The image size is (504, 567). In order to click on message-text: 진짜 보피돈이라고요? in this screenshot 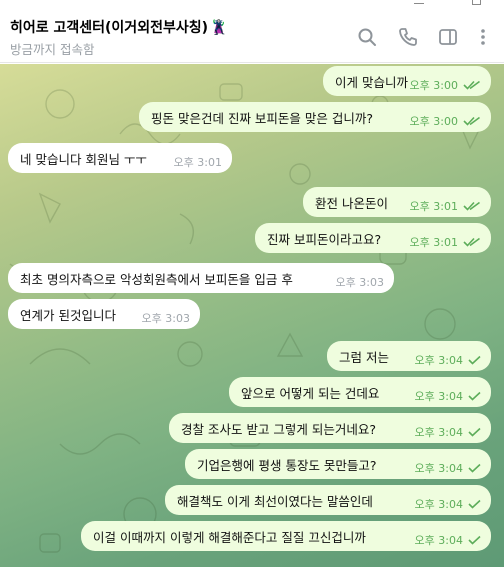, I will do `click(324, 239)`.